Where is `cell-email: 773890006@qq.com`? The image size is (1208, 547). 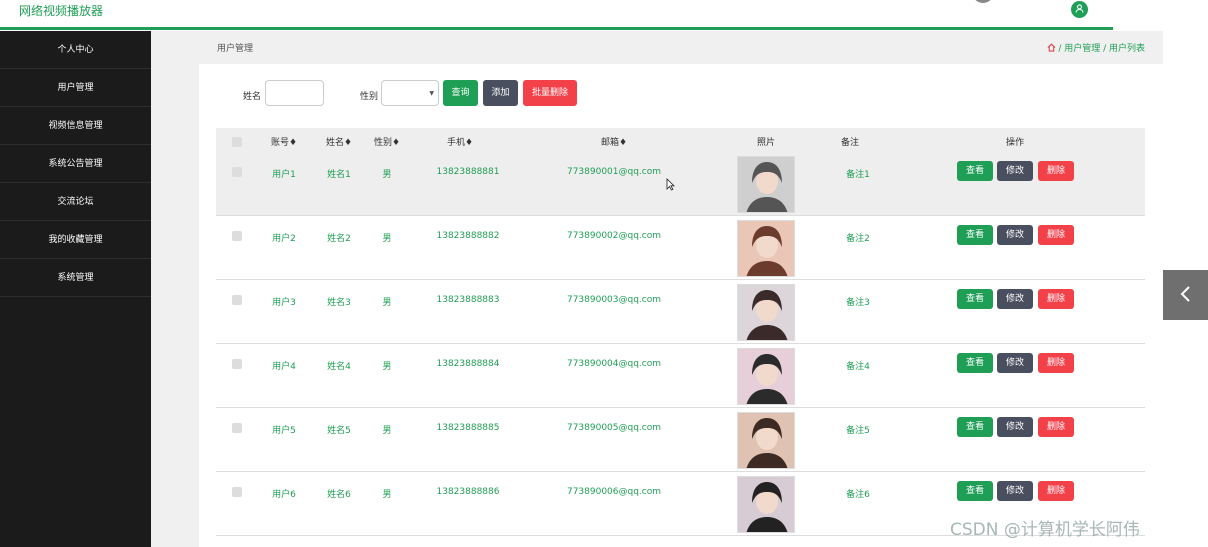 cell-email: 773890006@qq.com is located at coordinates (614, 492).